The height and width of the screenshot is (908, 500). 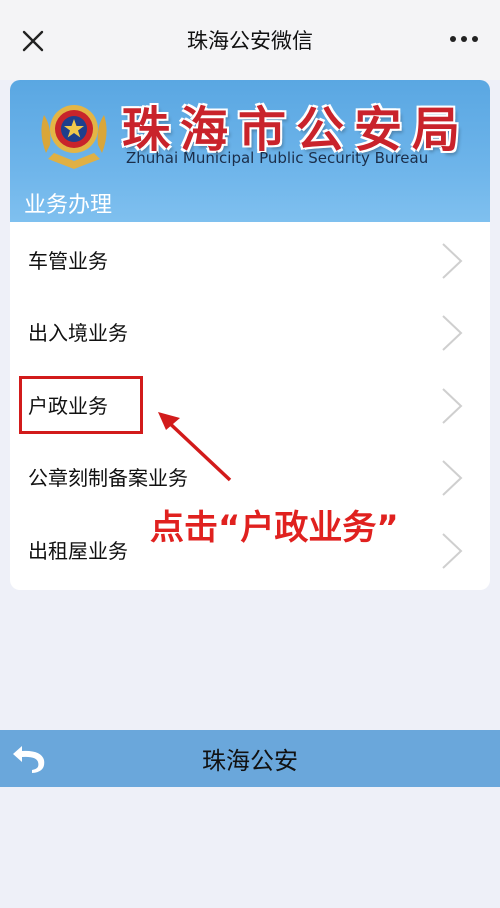 I want to click on footer-title: 珠海公安, so click(x=250, y=761).